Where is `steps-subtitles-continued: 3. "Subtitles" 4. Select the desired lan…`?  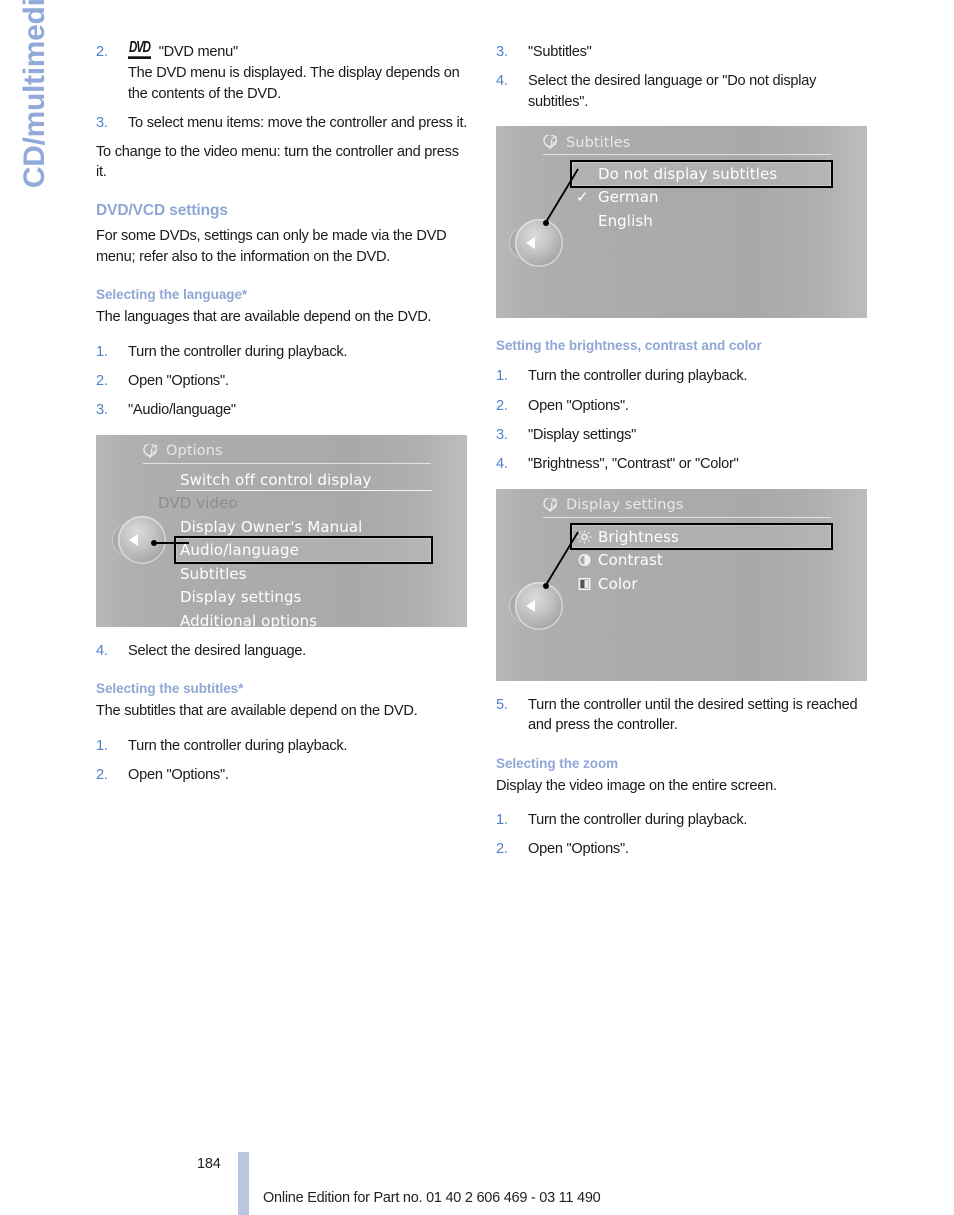 steps-subtitles-continued: 3. "Subtitles" 4. Select the desired lan… is located at coordinates (682, 77).